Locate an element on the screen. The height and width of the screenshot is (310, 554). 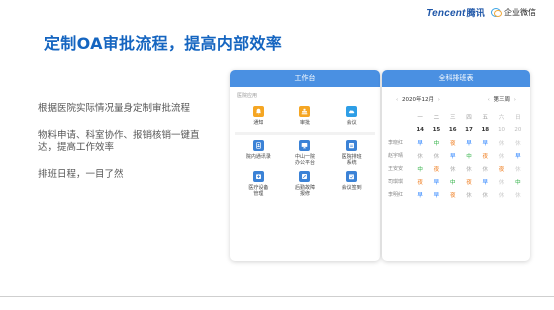
wecom-logo: 企业微信 is located at coordinates (513, 12).